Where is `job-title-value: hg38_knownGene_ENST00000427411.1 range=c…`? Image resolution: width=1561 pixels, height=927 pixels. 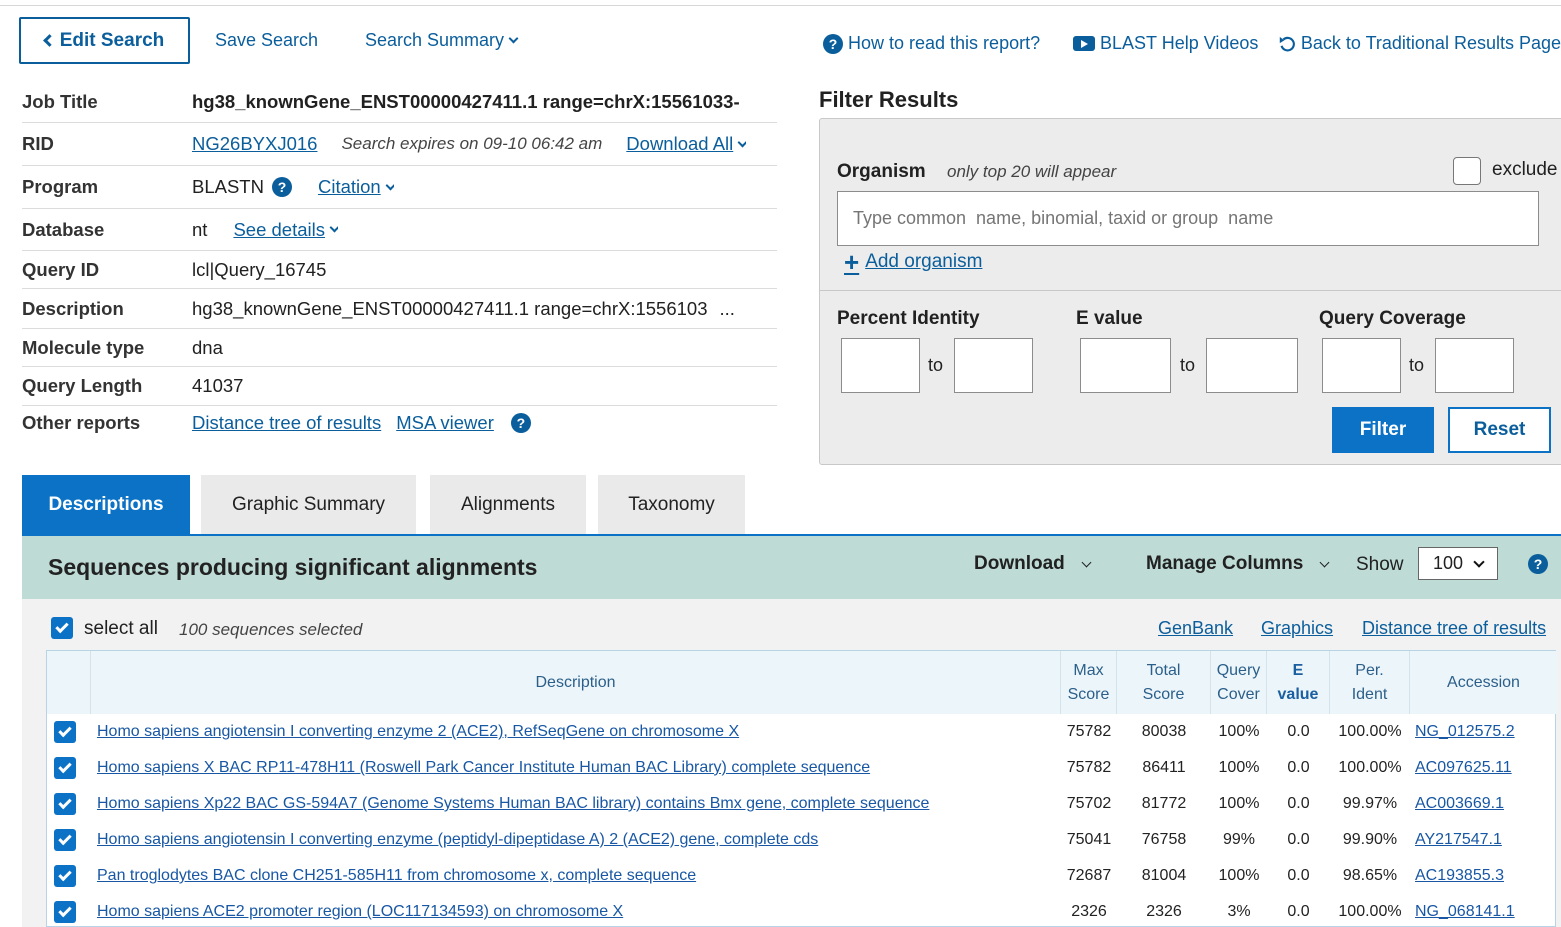 job-title-value: hg38_knownGene_ENST00000427411.1 range=c… is located at coordinates (466, 101).